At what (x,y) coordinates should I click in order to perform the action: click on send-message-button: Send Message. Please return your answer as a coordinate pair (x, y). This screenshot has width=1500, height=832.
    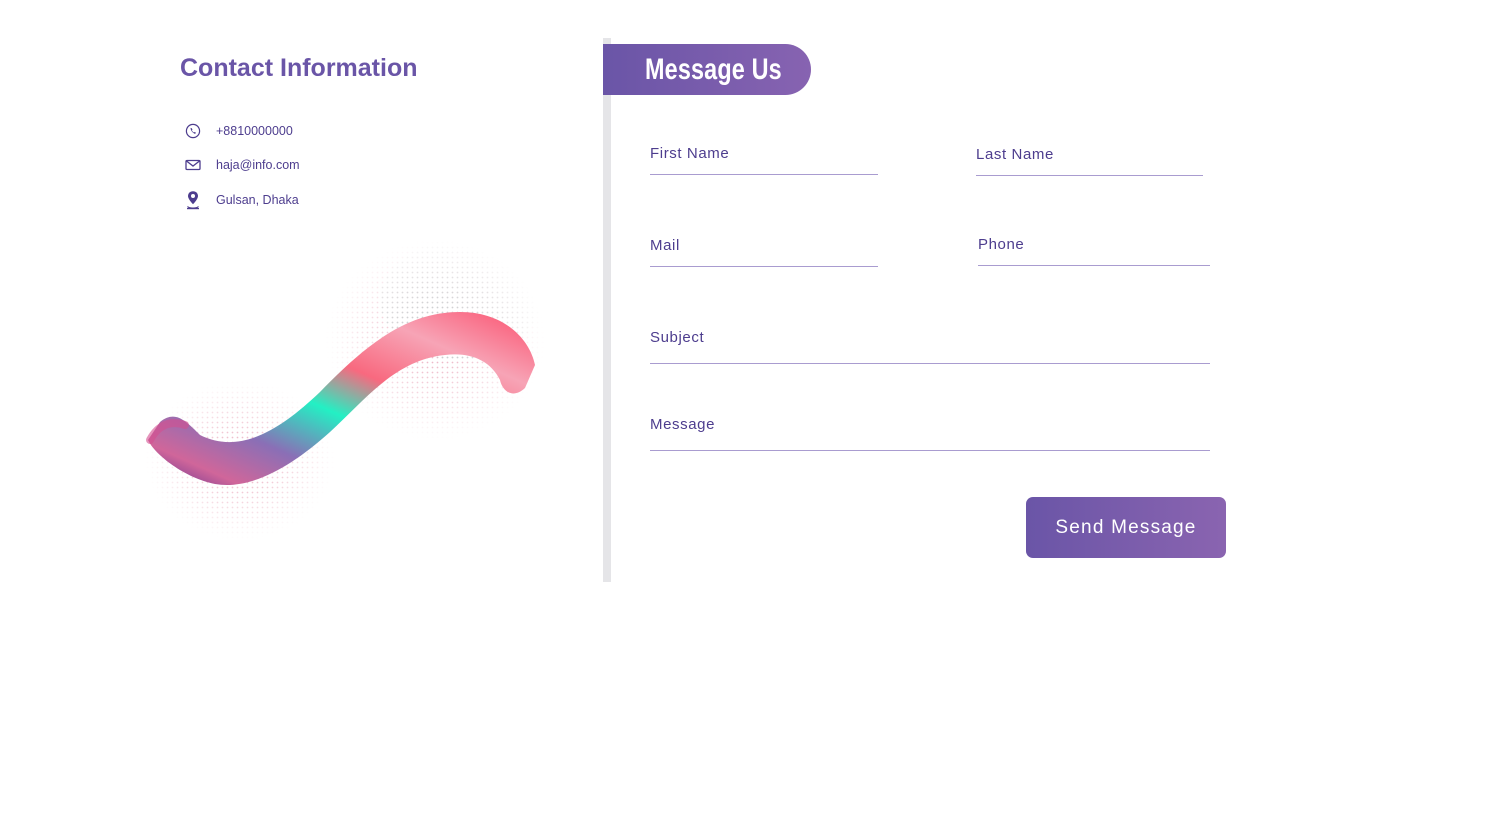
    Looking at the image, I should click on (1126, 527).